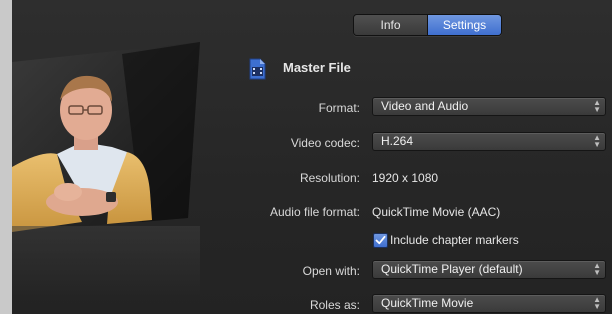 The width and height of the screenshot is (612, 314). Describe the element at coordinates (329, 178) in the screenshot. I see `resolution-label: Resolution:` at that location.